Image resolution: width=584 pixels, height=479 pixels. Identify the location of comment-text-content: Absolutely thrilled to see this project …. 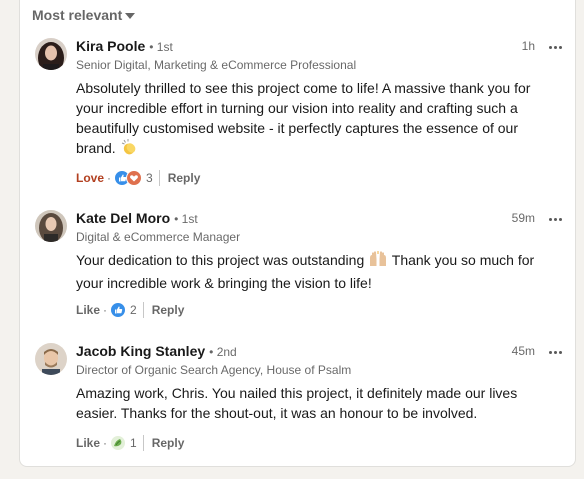
(303, 118).